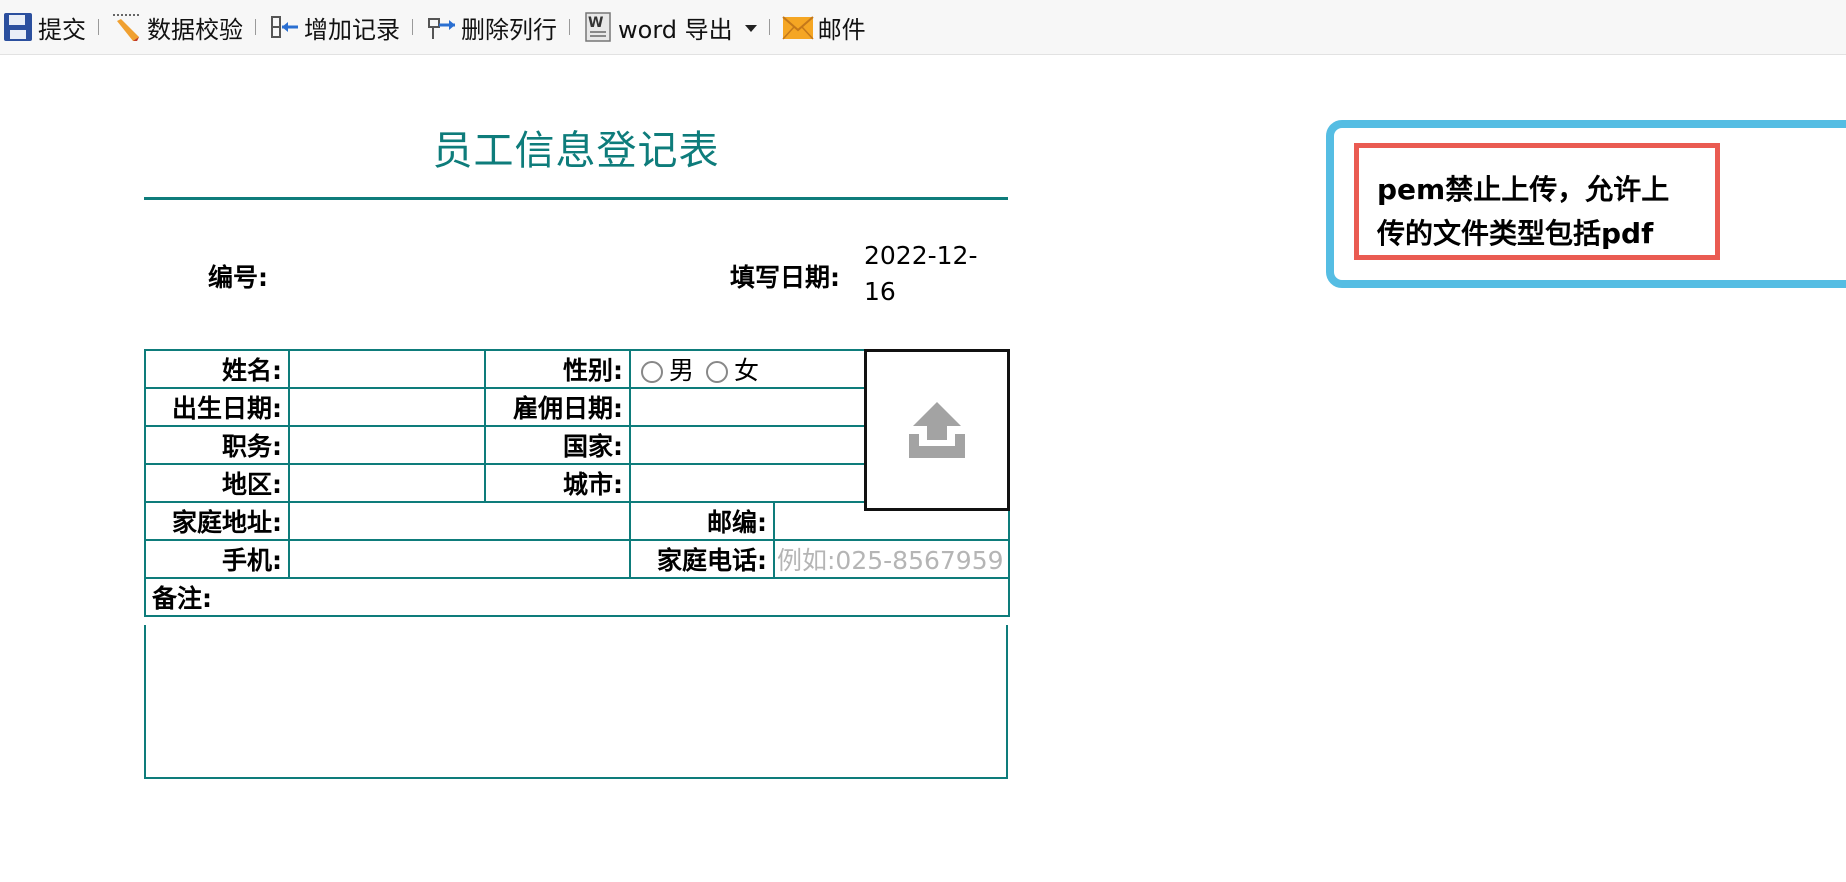  Describe the element at coordinates (284, 27) in the screenshot. I see `add-row-icon` at that location.